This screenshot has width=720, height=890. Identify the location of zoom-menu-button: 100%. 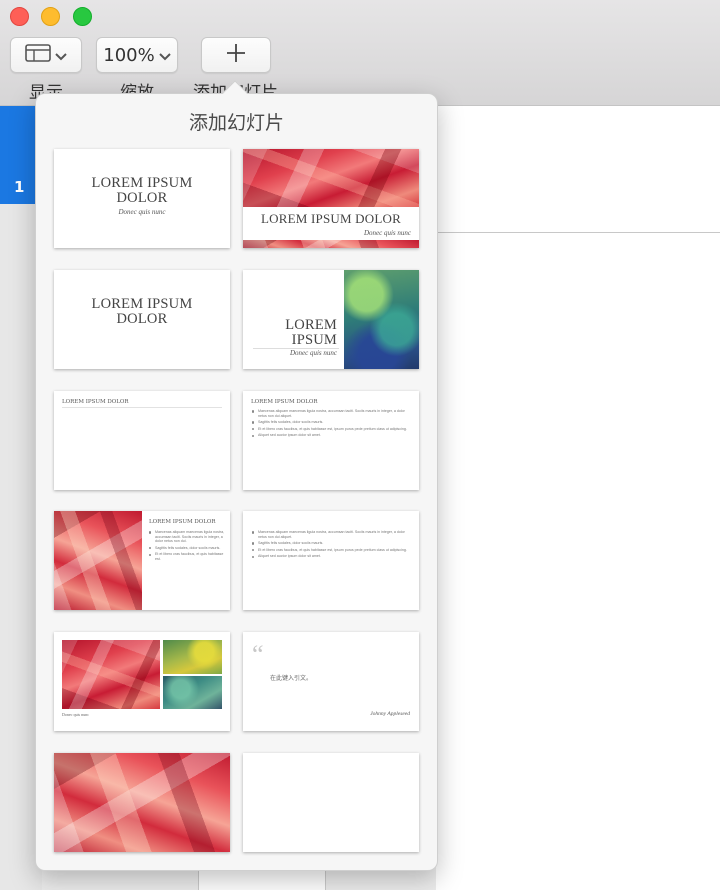
(137, 55).